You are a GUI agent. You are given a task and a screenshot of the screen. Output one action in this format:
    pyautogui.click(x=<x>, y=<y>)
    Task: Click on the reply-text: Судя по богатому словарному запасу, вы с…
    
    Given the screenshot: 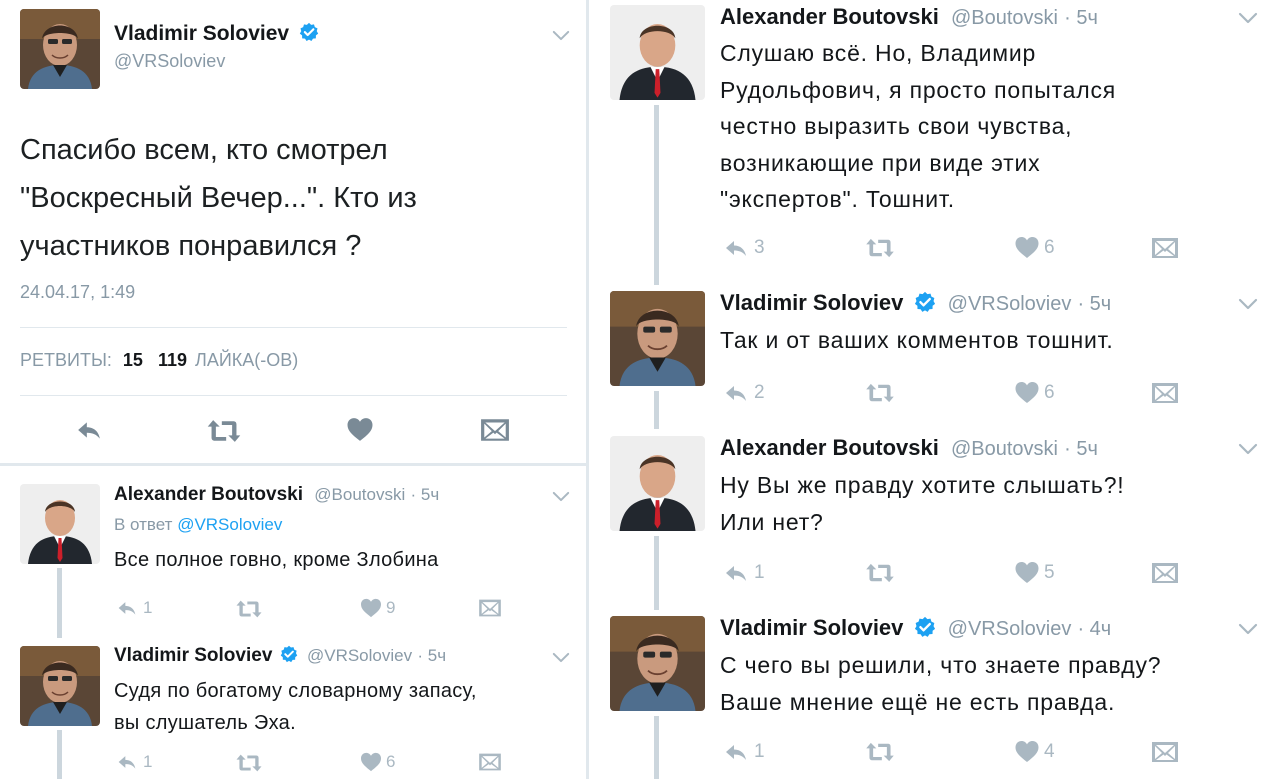 What is the action you would take?
    pyautogui.click(x=295, y=707)
    